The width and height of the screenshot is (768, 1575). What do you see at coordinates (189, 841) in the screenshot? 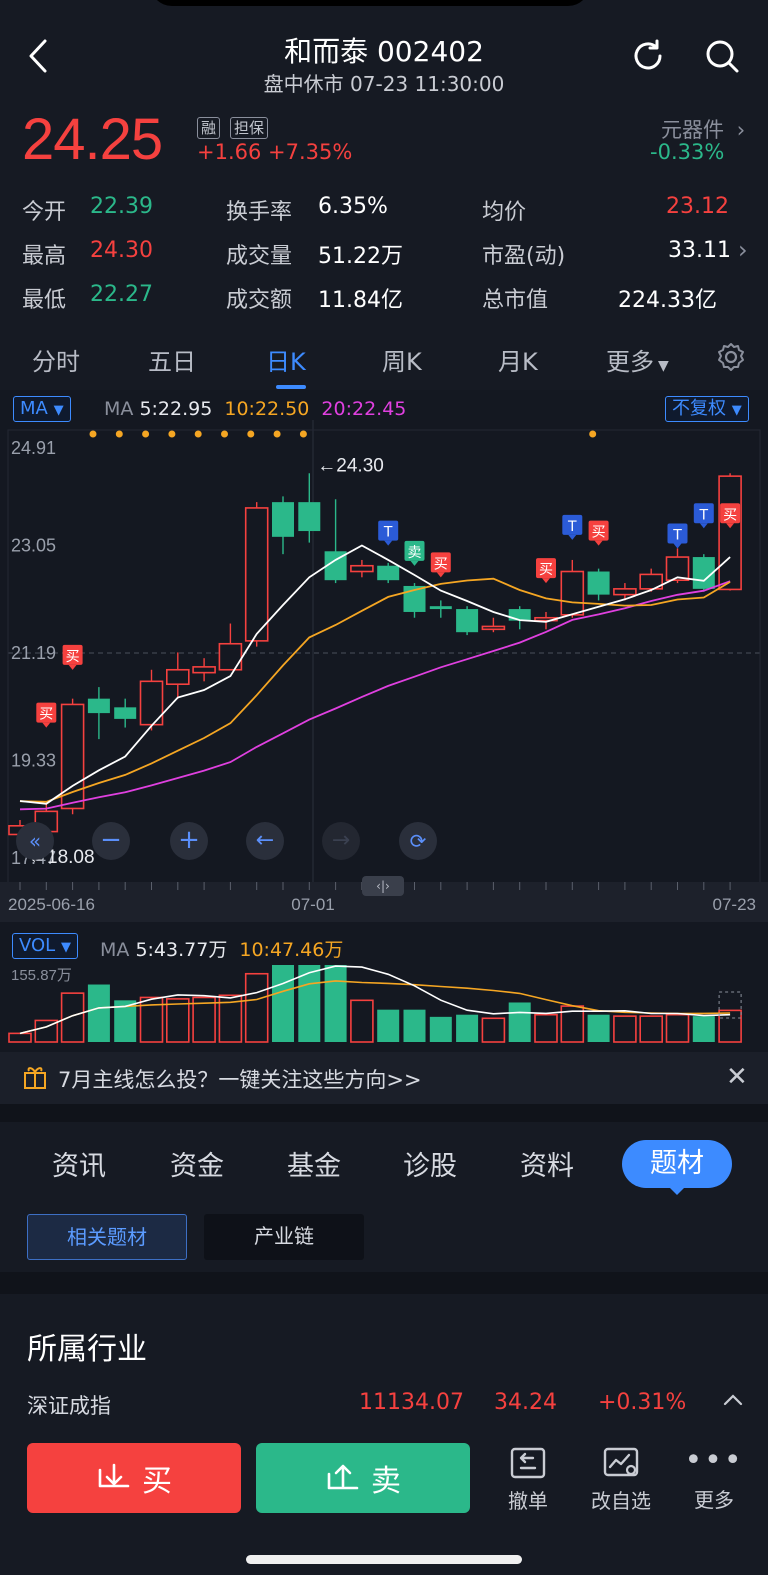
I see `zoom-in-button: +` at bounding box center [189, 841].